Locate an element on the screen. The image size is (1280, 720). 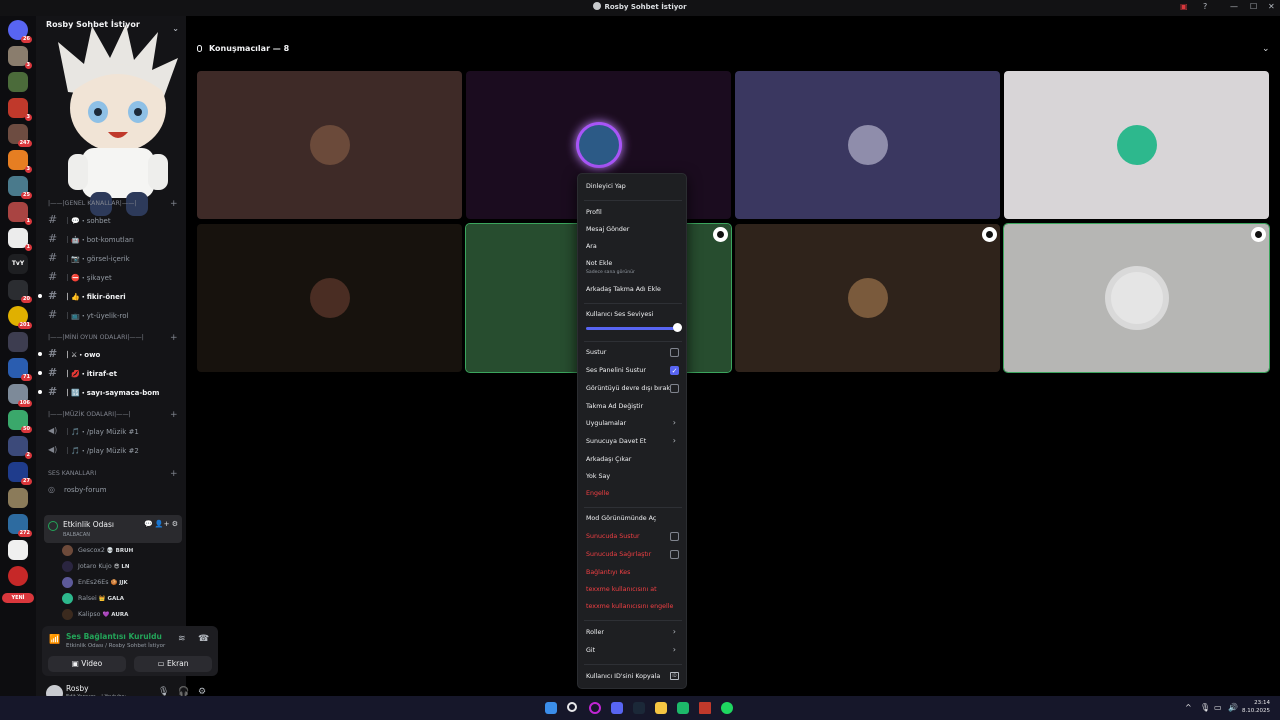
menu-item-change-nickname: Takma Ad Değiştir is located at coordinates (614, 406).